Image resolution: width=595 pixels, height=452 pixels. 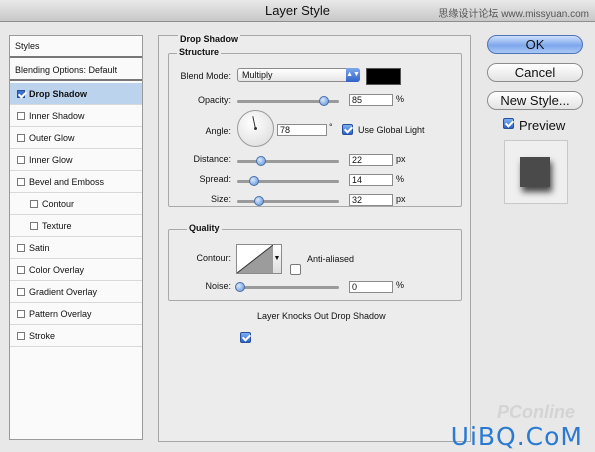 I want to click on contour-label: Contour, so click(x=58, y=203).